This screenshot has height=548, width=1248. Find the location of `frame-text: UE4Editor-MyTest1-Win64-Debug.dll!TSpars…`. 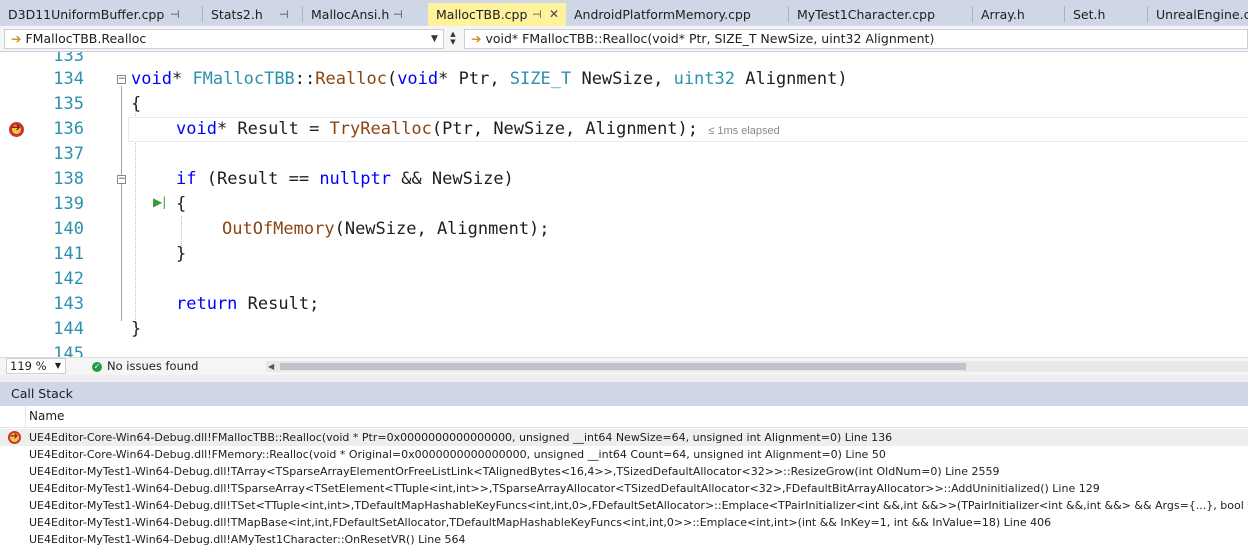

frame-text: UE4Editor-MyTest1-Win64-Debug.dll!TSpars… is located at coordinates (564, 488).